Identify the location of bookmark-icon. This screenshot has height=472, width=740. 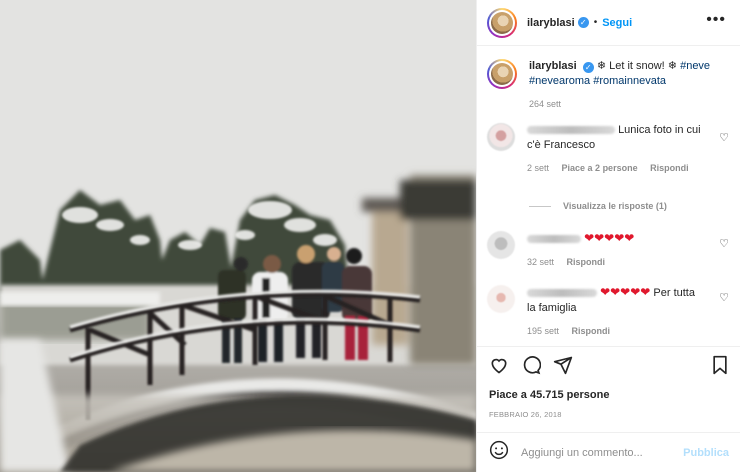
(720, 365).